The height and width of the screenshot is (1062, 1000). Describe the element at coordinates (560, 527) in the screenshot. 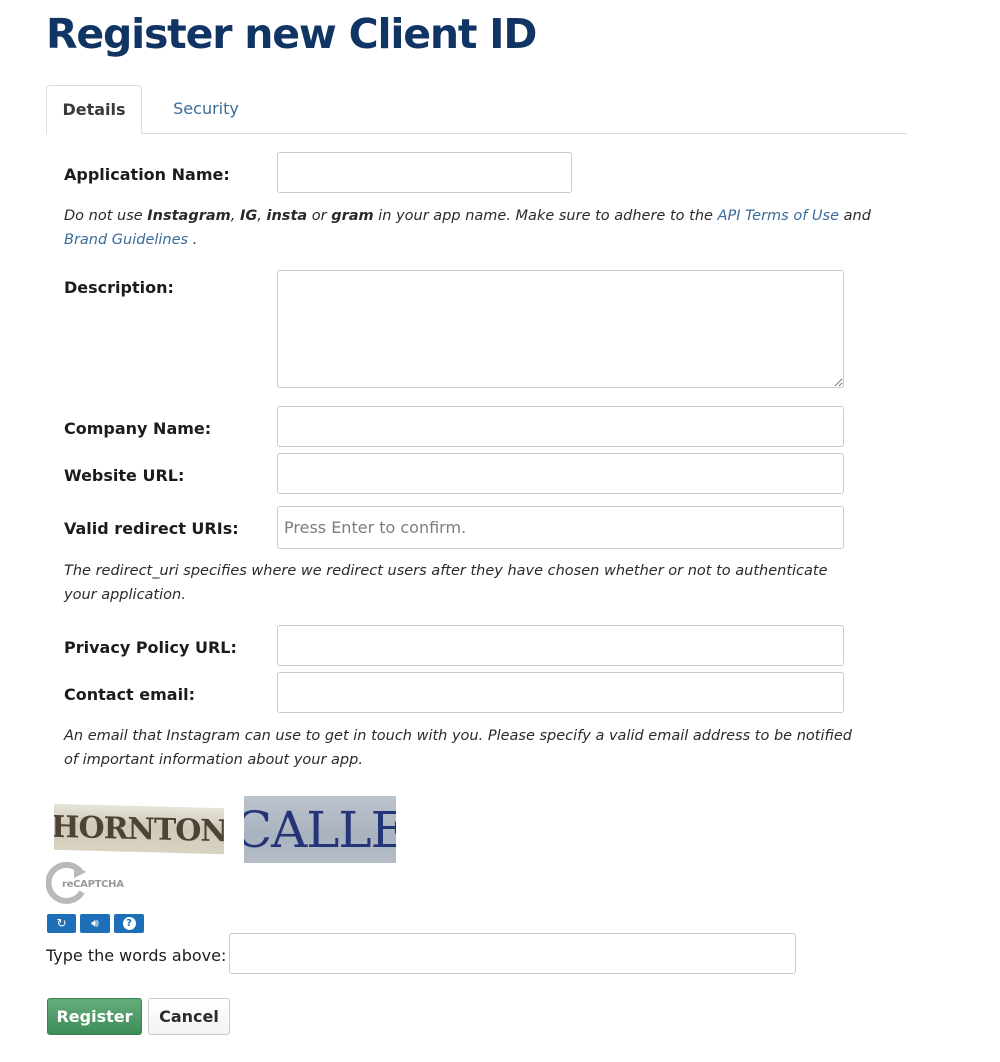

I see `redirect-uris-input` at that location.